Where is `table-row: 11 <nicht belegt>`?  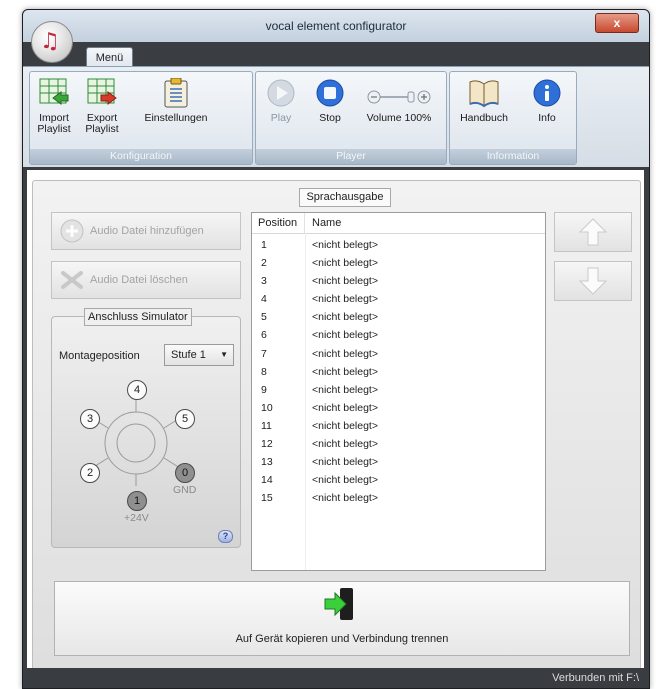 table-row: 11 <nicht belegt> is located at coordinates (398, 426).